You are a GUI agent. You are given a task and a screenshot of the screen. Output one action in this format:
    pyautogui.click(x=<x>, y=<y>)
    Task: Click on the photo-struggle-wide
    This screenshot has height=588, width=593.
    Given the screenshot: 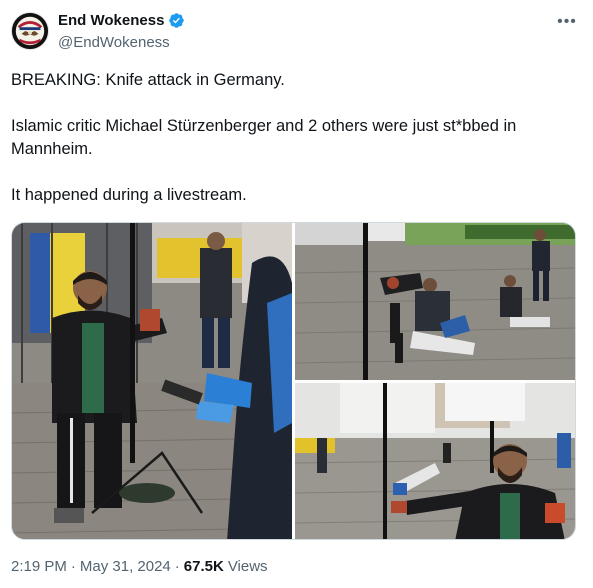 What is the action you would take?
    pyautogui.click(x=435, y=301)
    